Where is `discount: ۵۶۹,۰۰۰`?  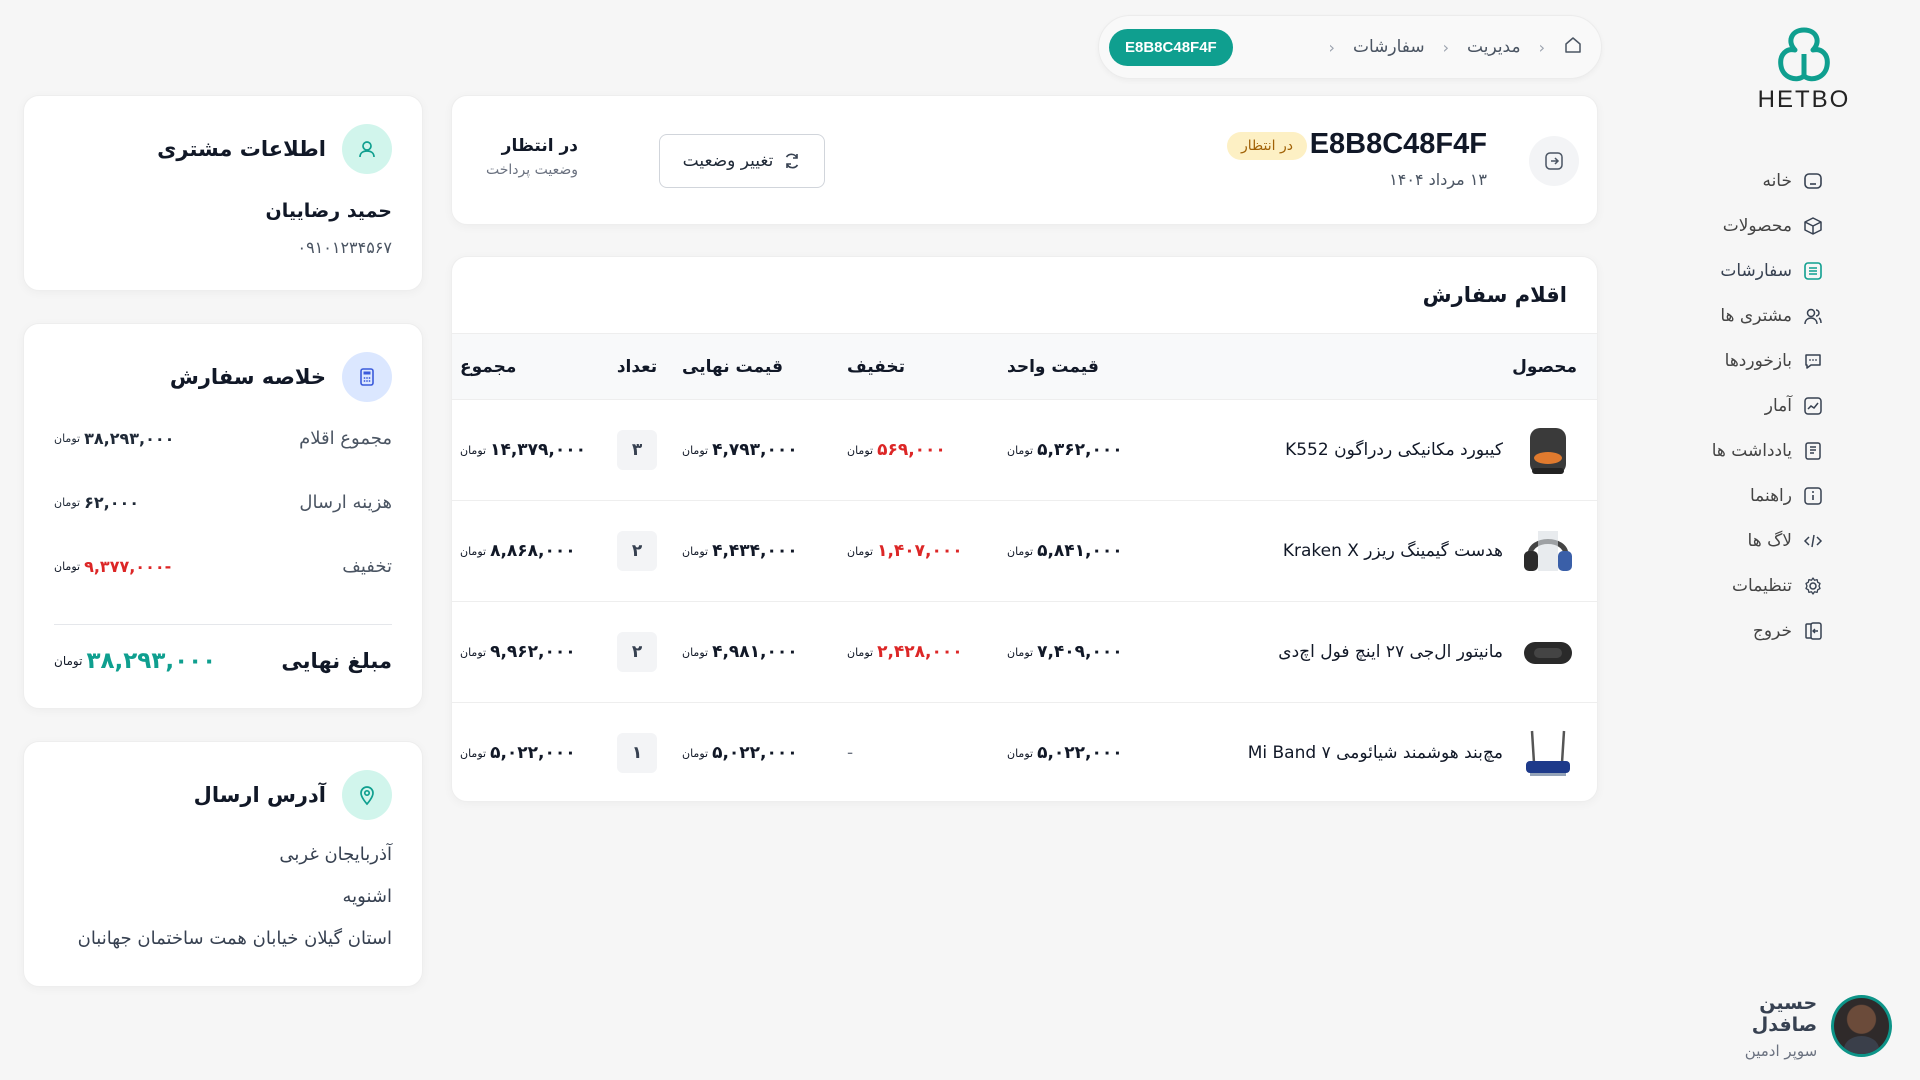
discount: ۵۶۹,۰۰۰ is located at coordinates (911, 450).